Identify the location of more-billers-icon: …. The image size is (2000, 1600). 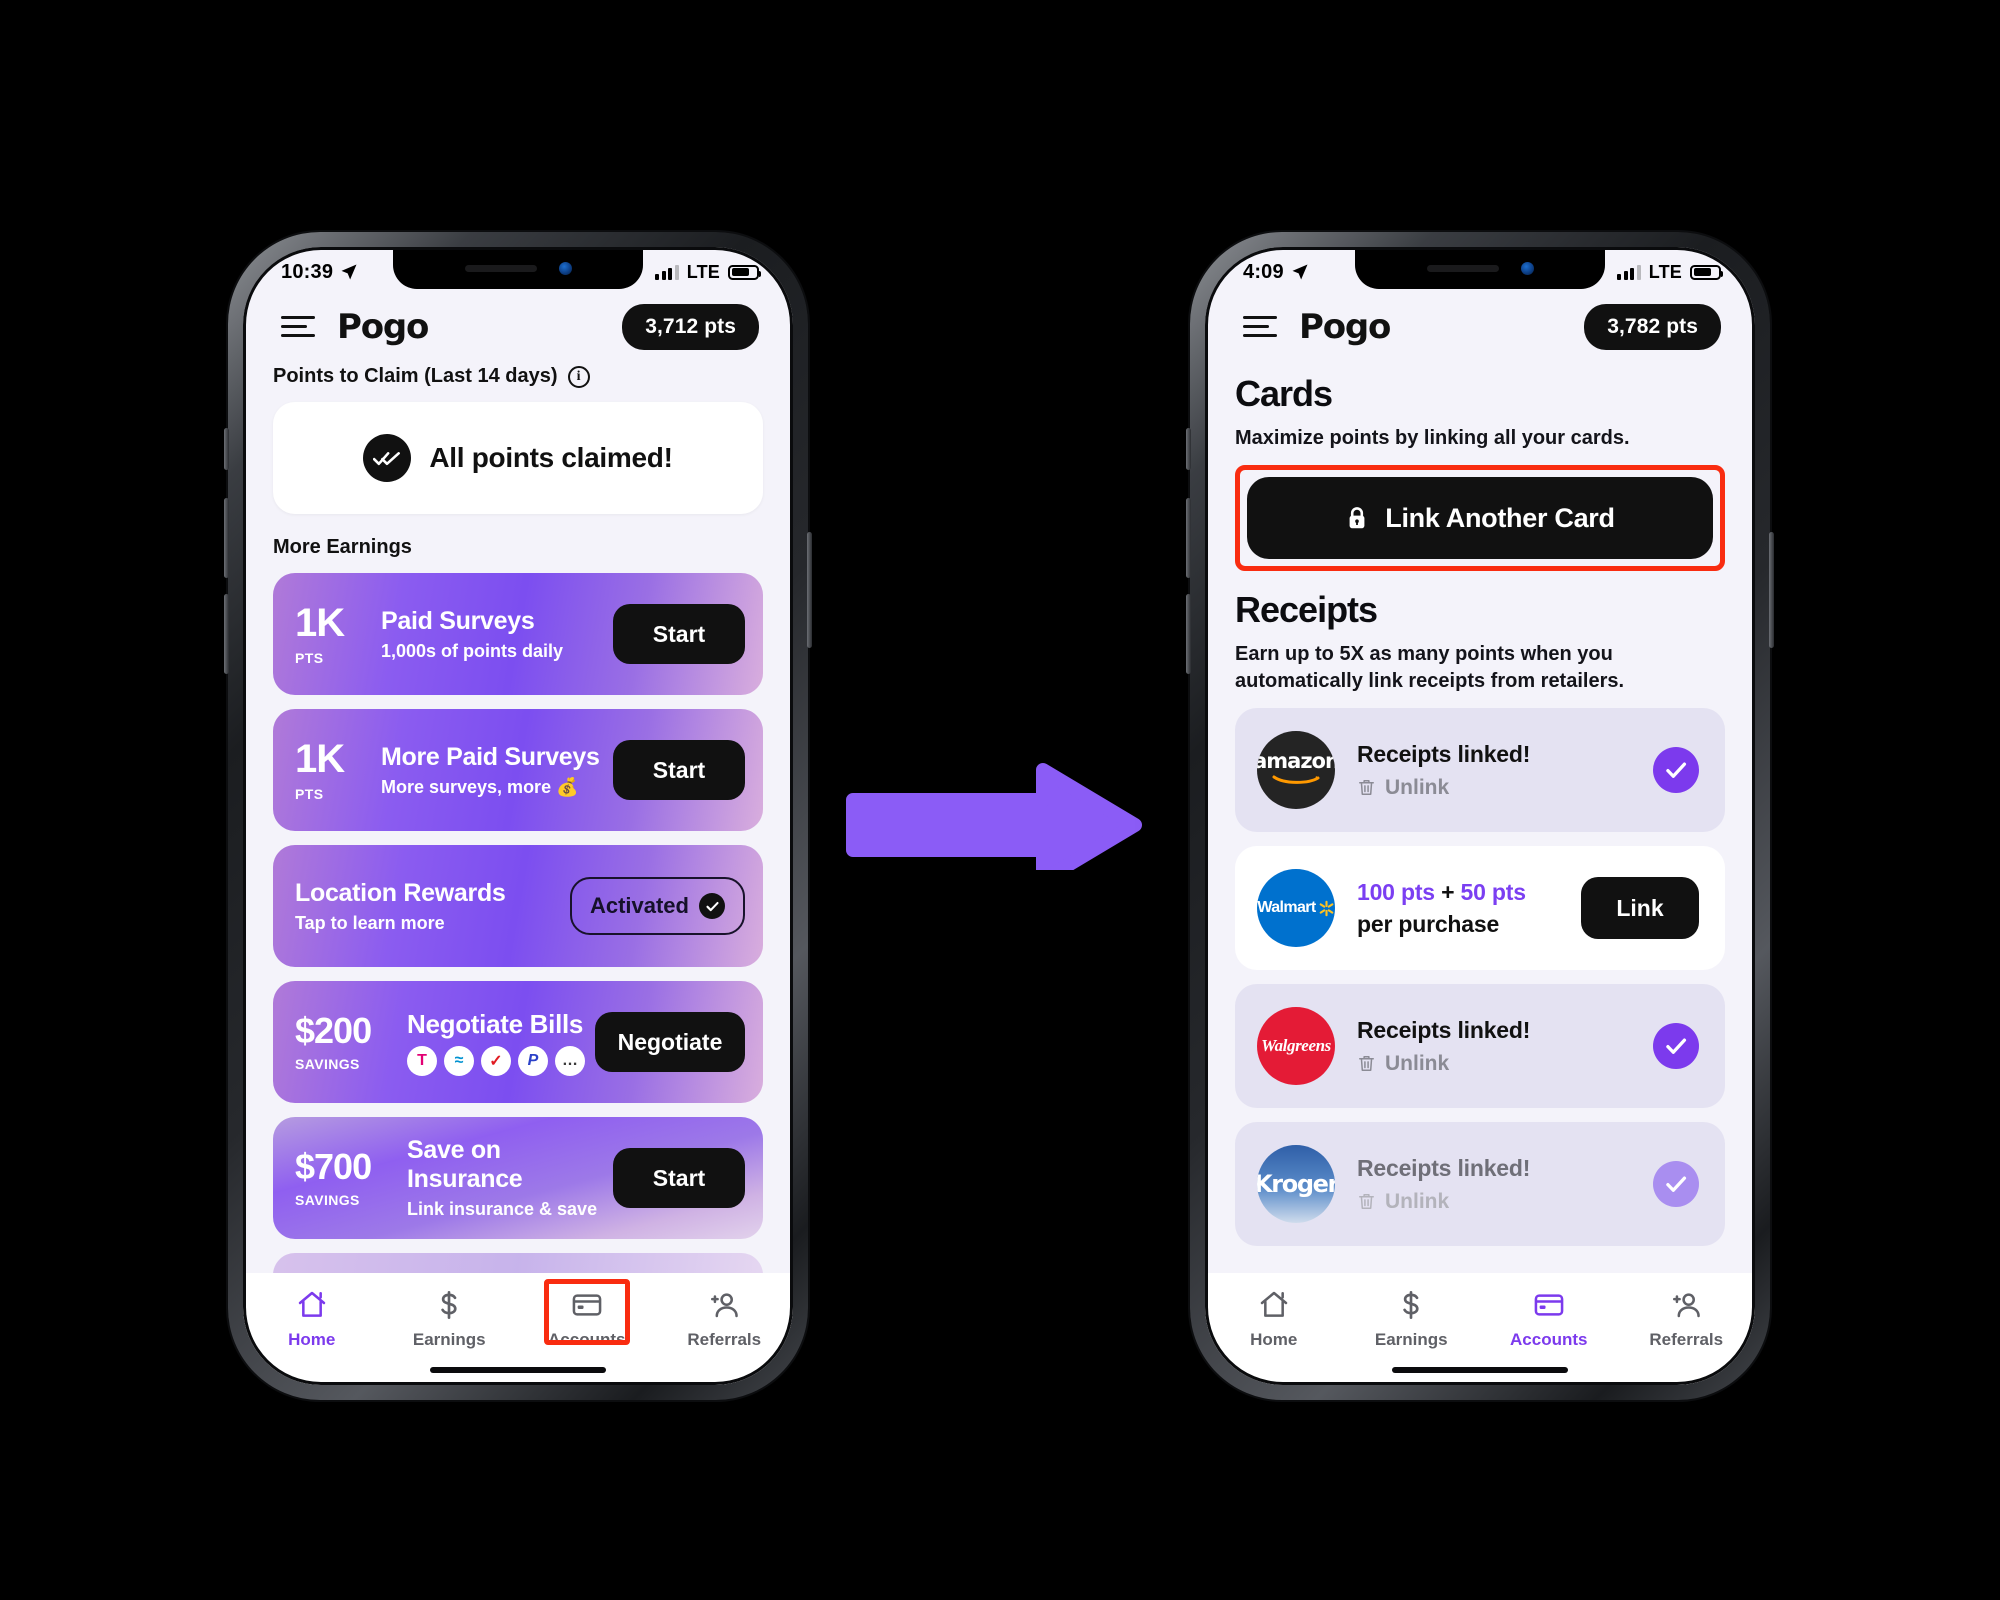
(570, 1060).